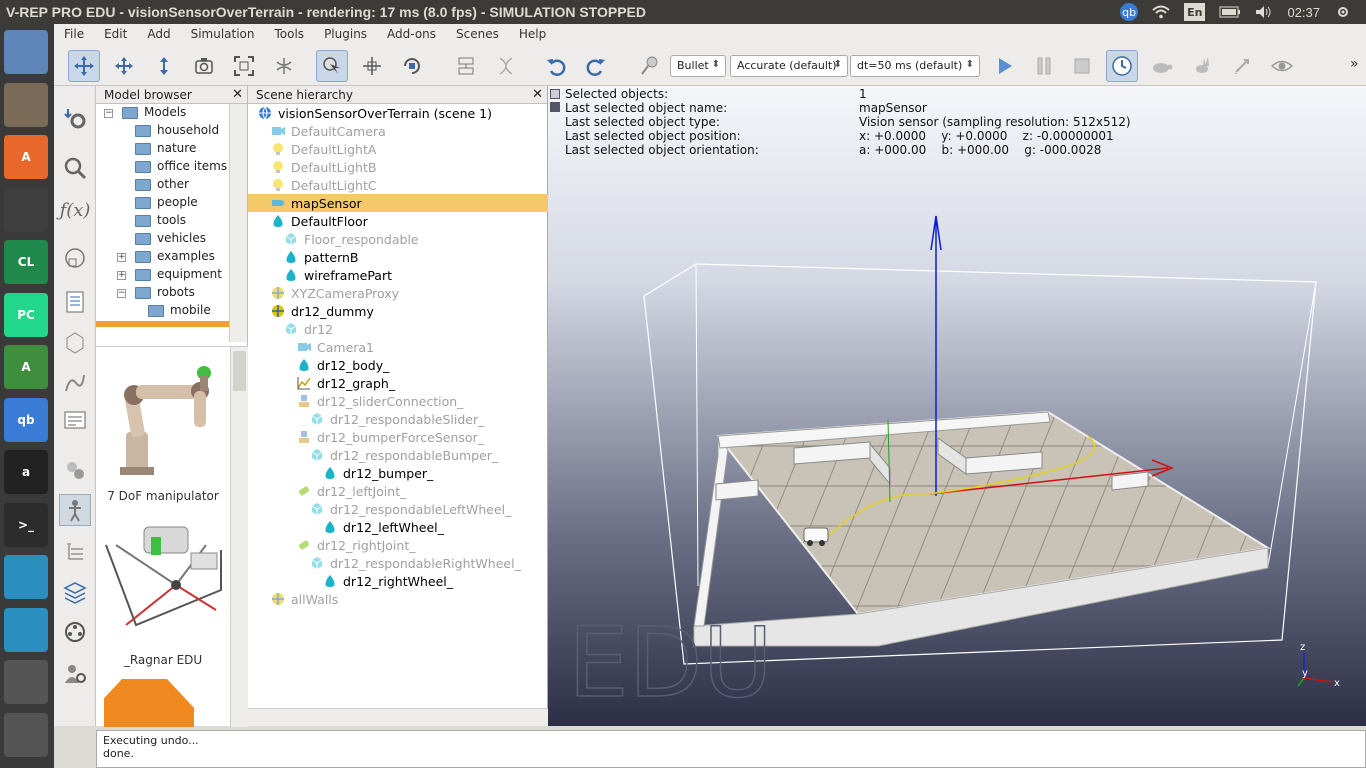 The image size is (1366, 768). What do you see at coordinates (332, 66) in the screenshot?
I see `click-selection-button` at bounding box center [332, 66].